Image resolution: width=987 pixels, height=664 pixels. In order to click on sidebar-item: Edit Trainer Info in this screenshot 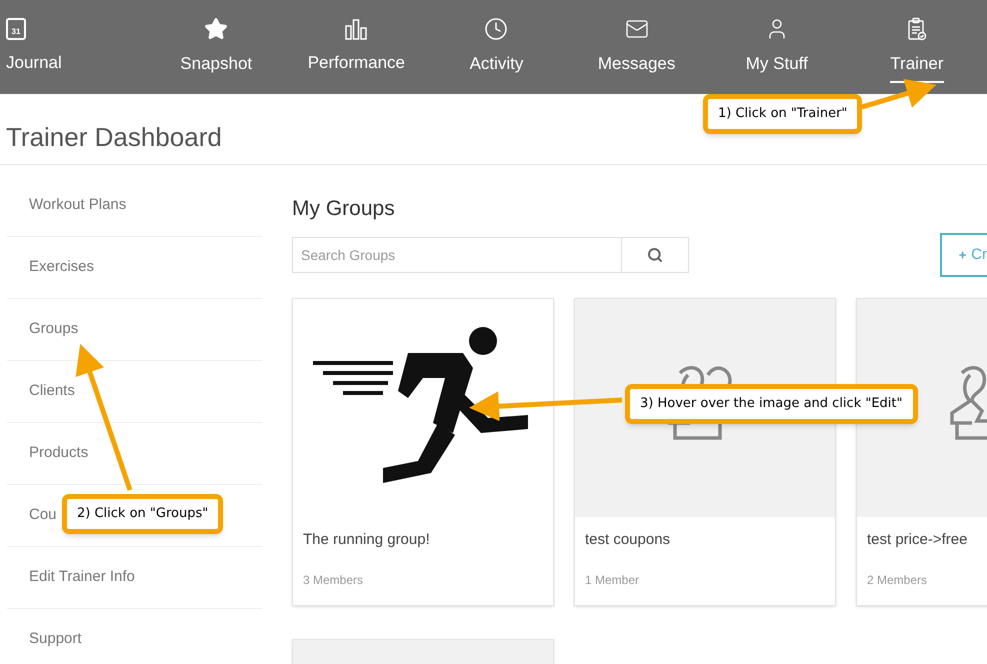, I will do `click(82, 577)`.